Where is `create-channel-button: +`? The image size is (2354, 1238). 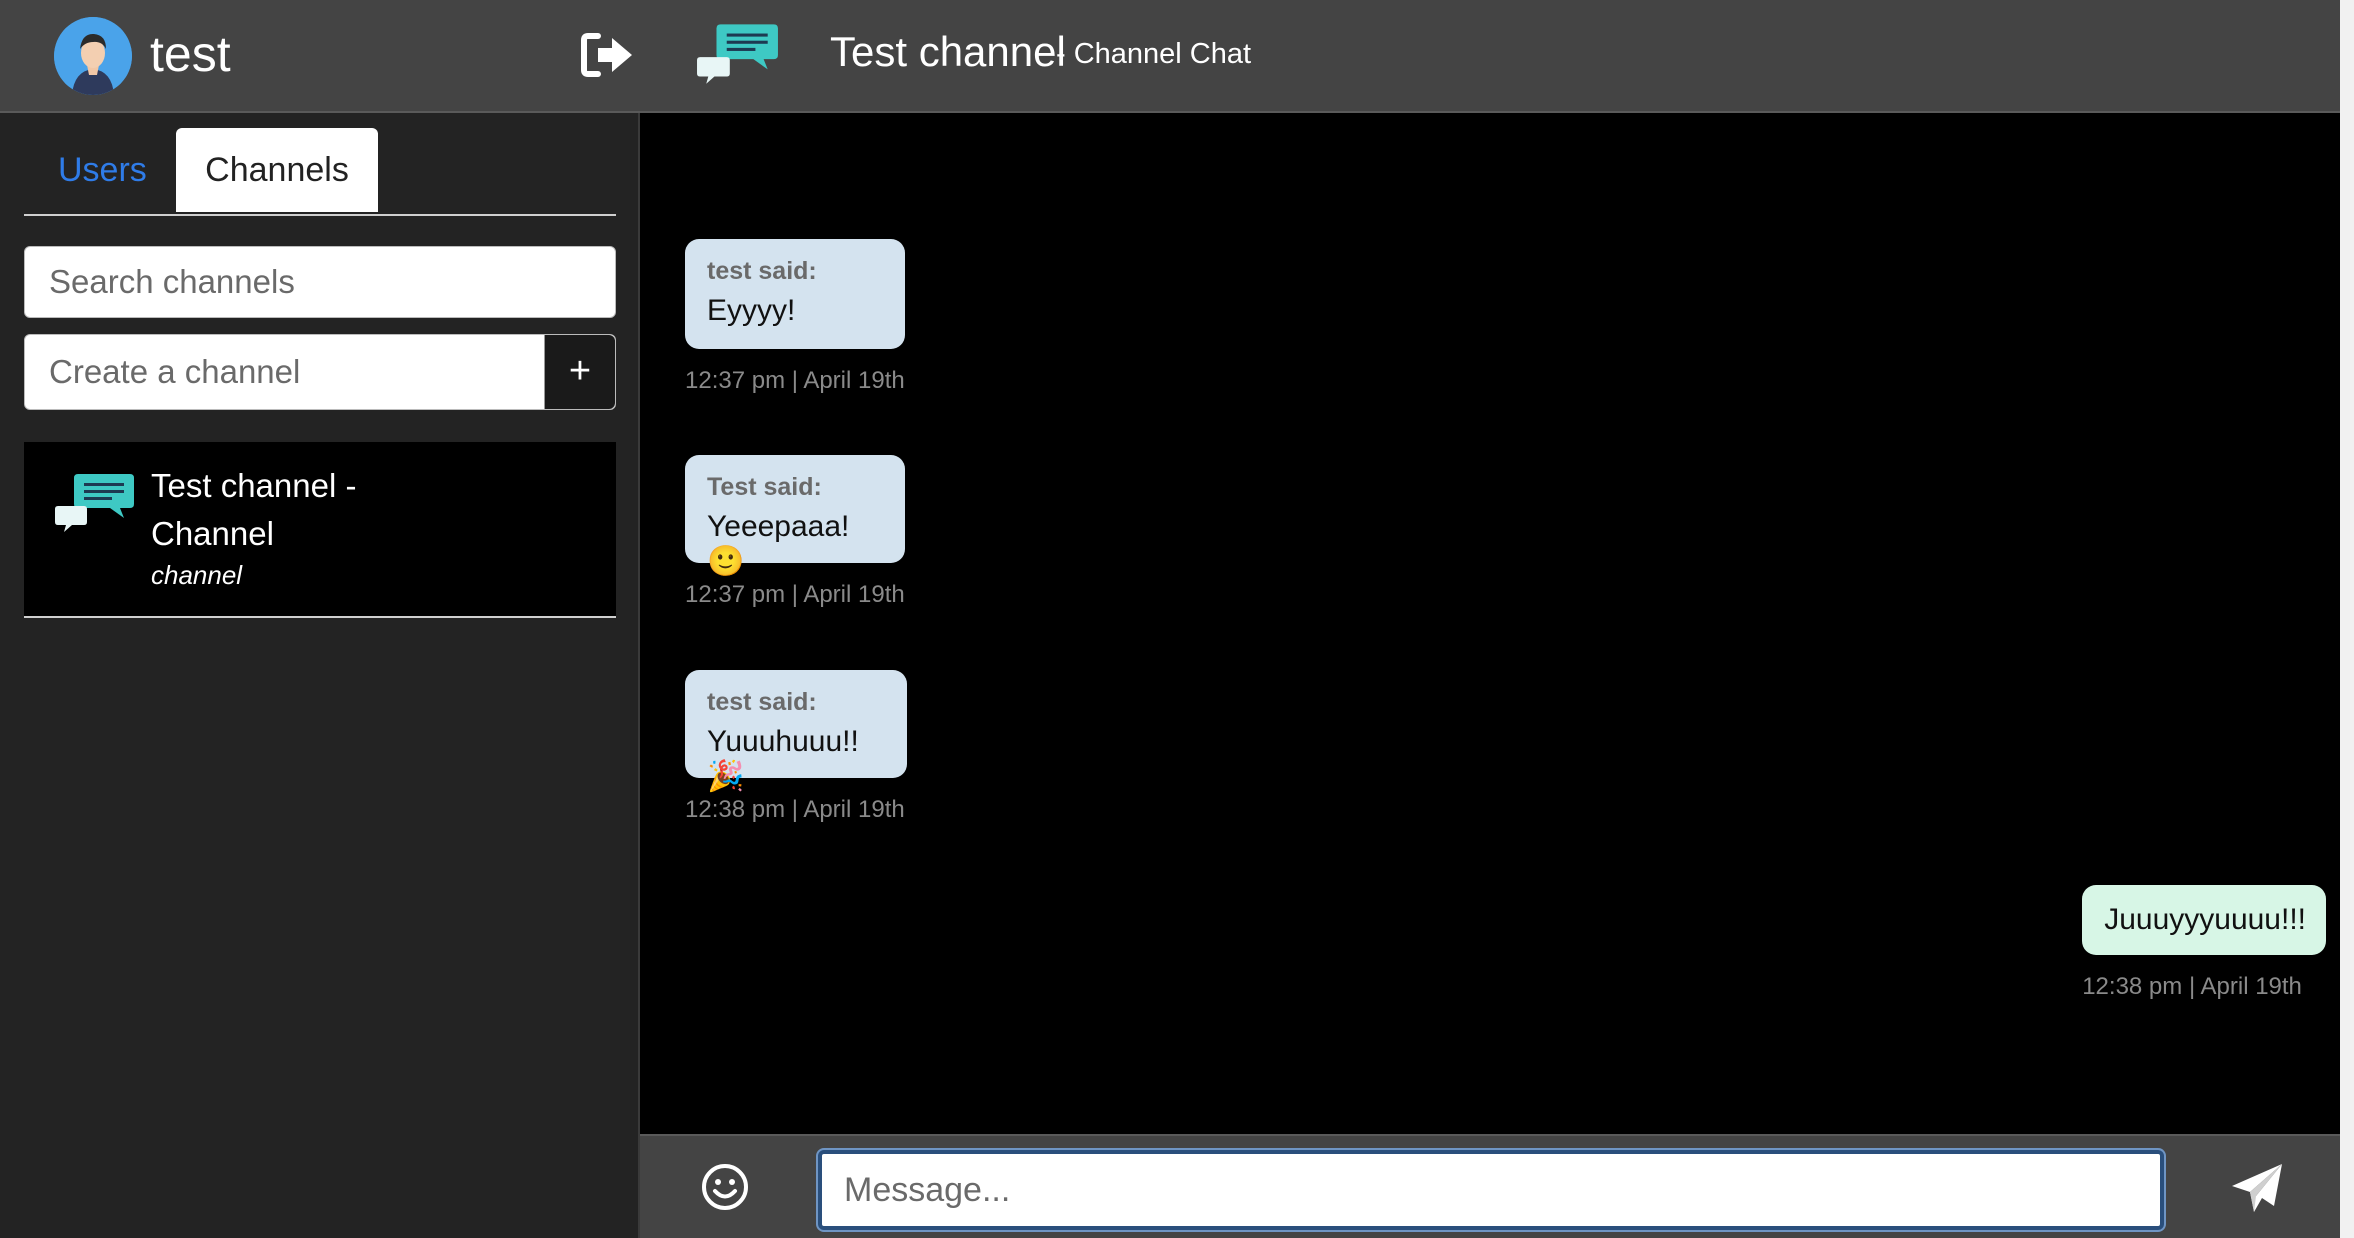
create-channel-button: + is located at coordinates (579, 372).